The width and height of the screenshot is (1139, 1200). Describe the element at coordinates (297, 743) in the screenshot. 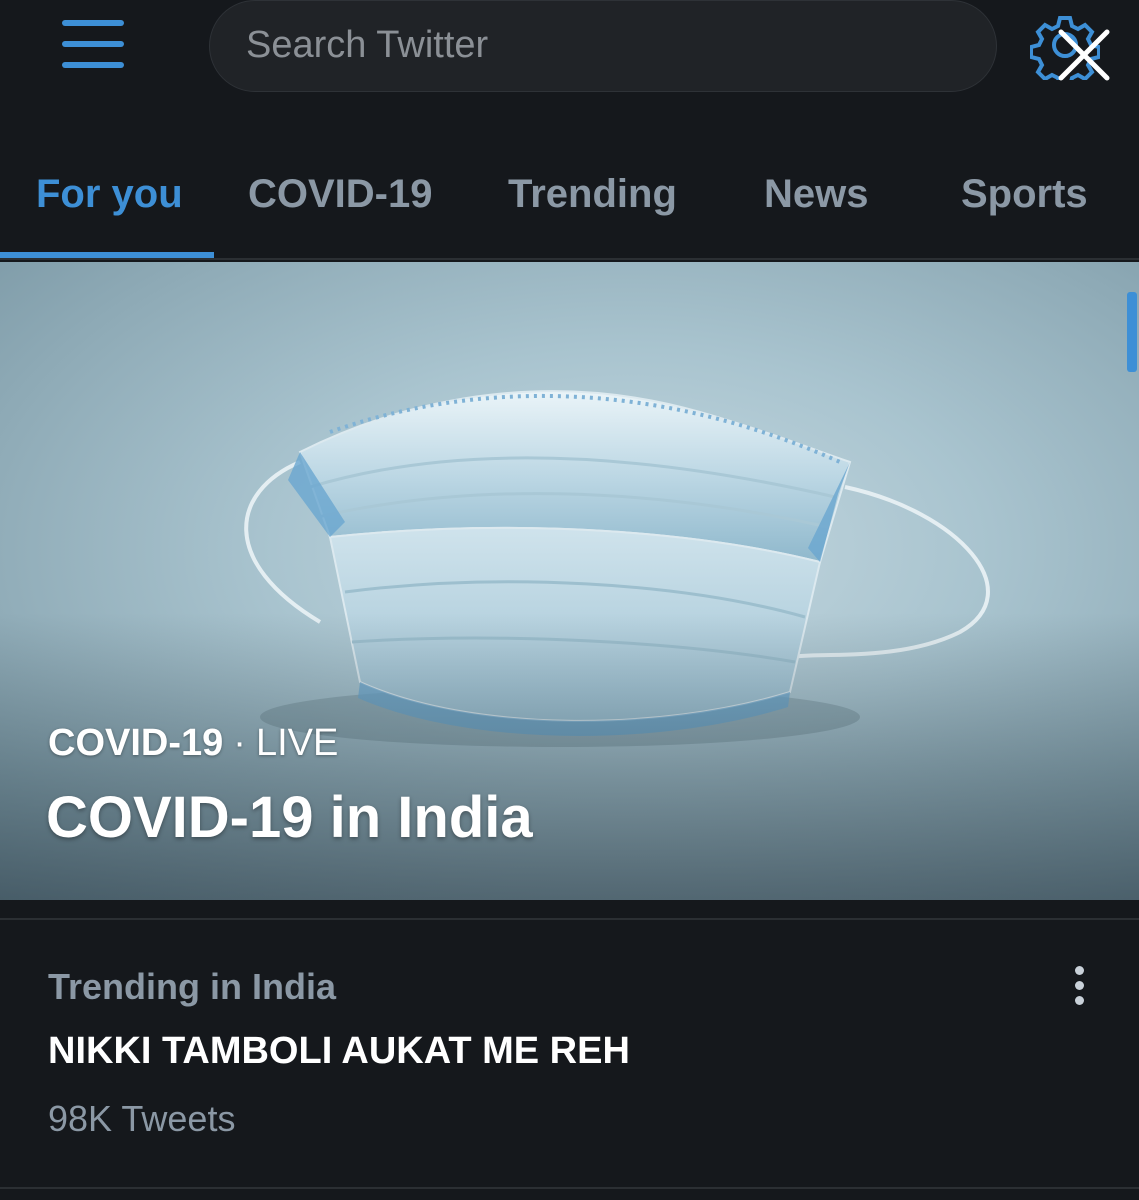

I see `hero-status: LIVE` at that location.